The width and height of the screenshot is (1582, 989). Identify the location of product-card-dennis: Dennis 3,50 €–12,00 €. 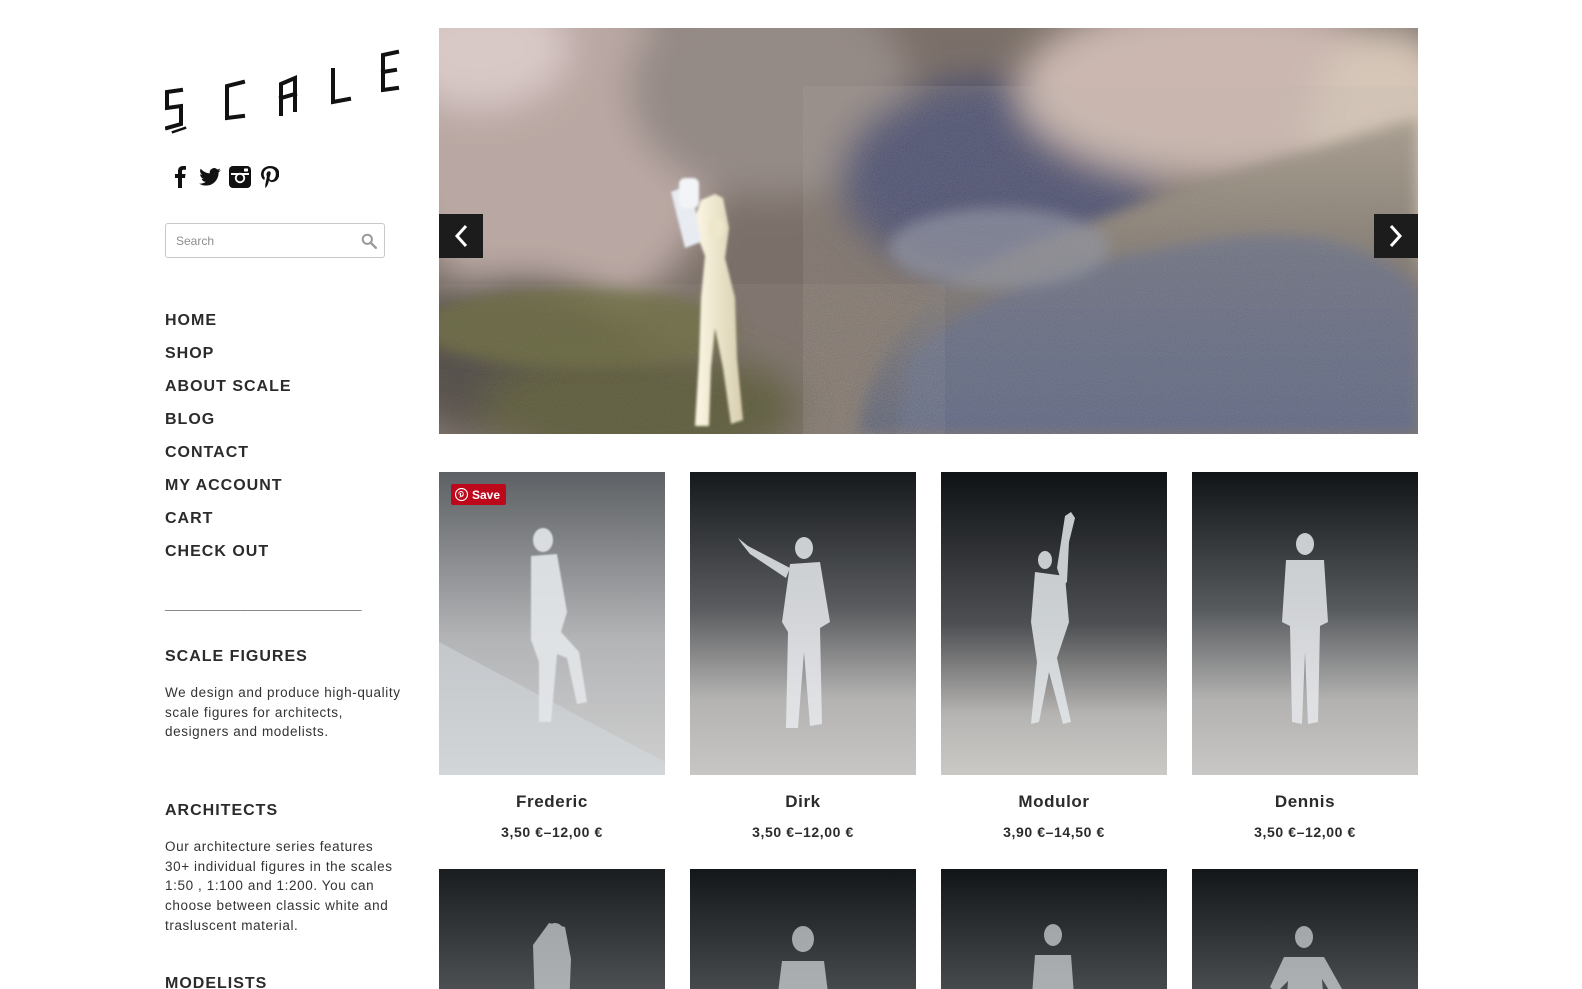
(1305, 656).